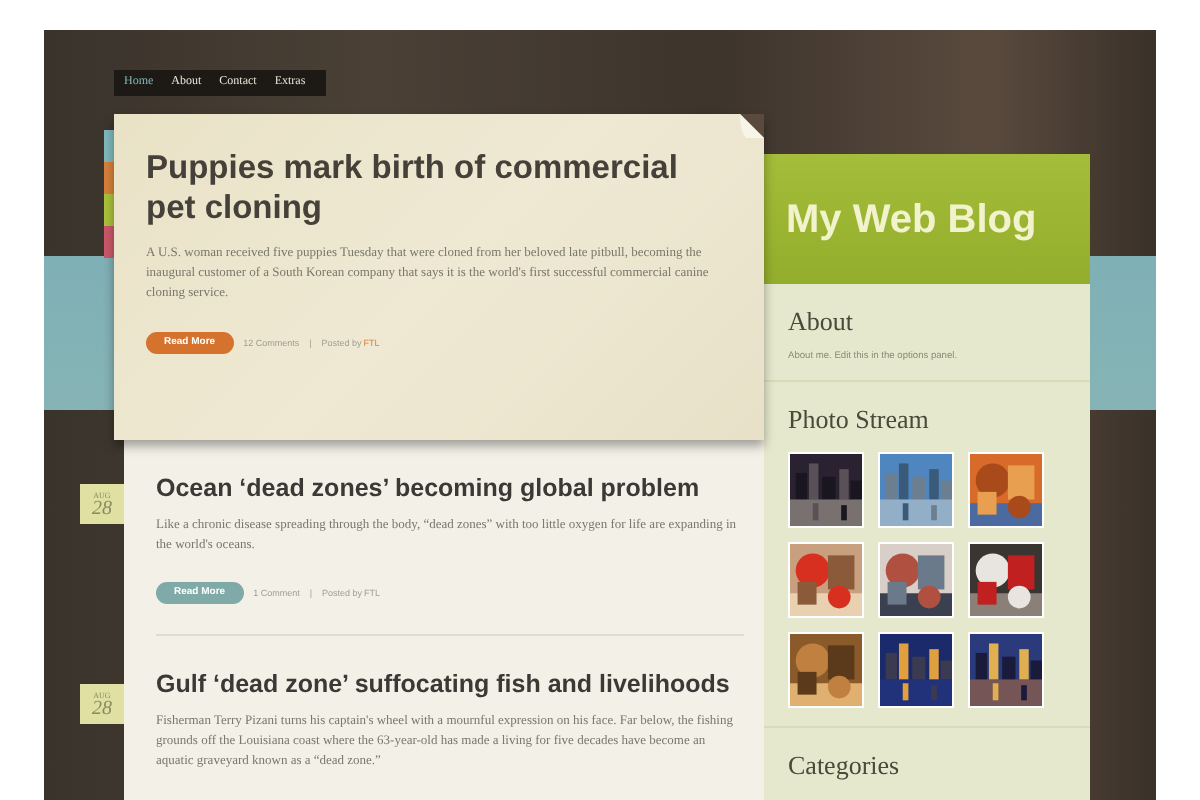  Describe the element at coordinates (752, 126) in the screenshot. I see `folded-corner` at that location.